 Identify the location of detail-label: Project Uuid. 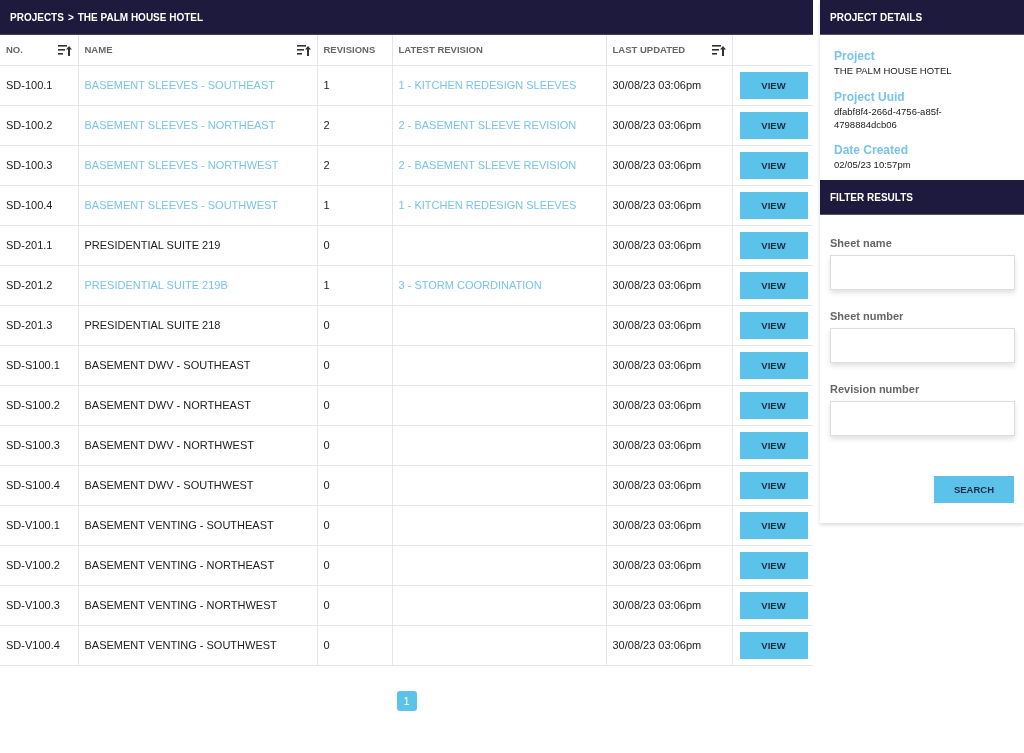
(870, 96).